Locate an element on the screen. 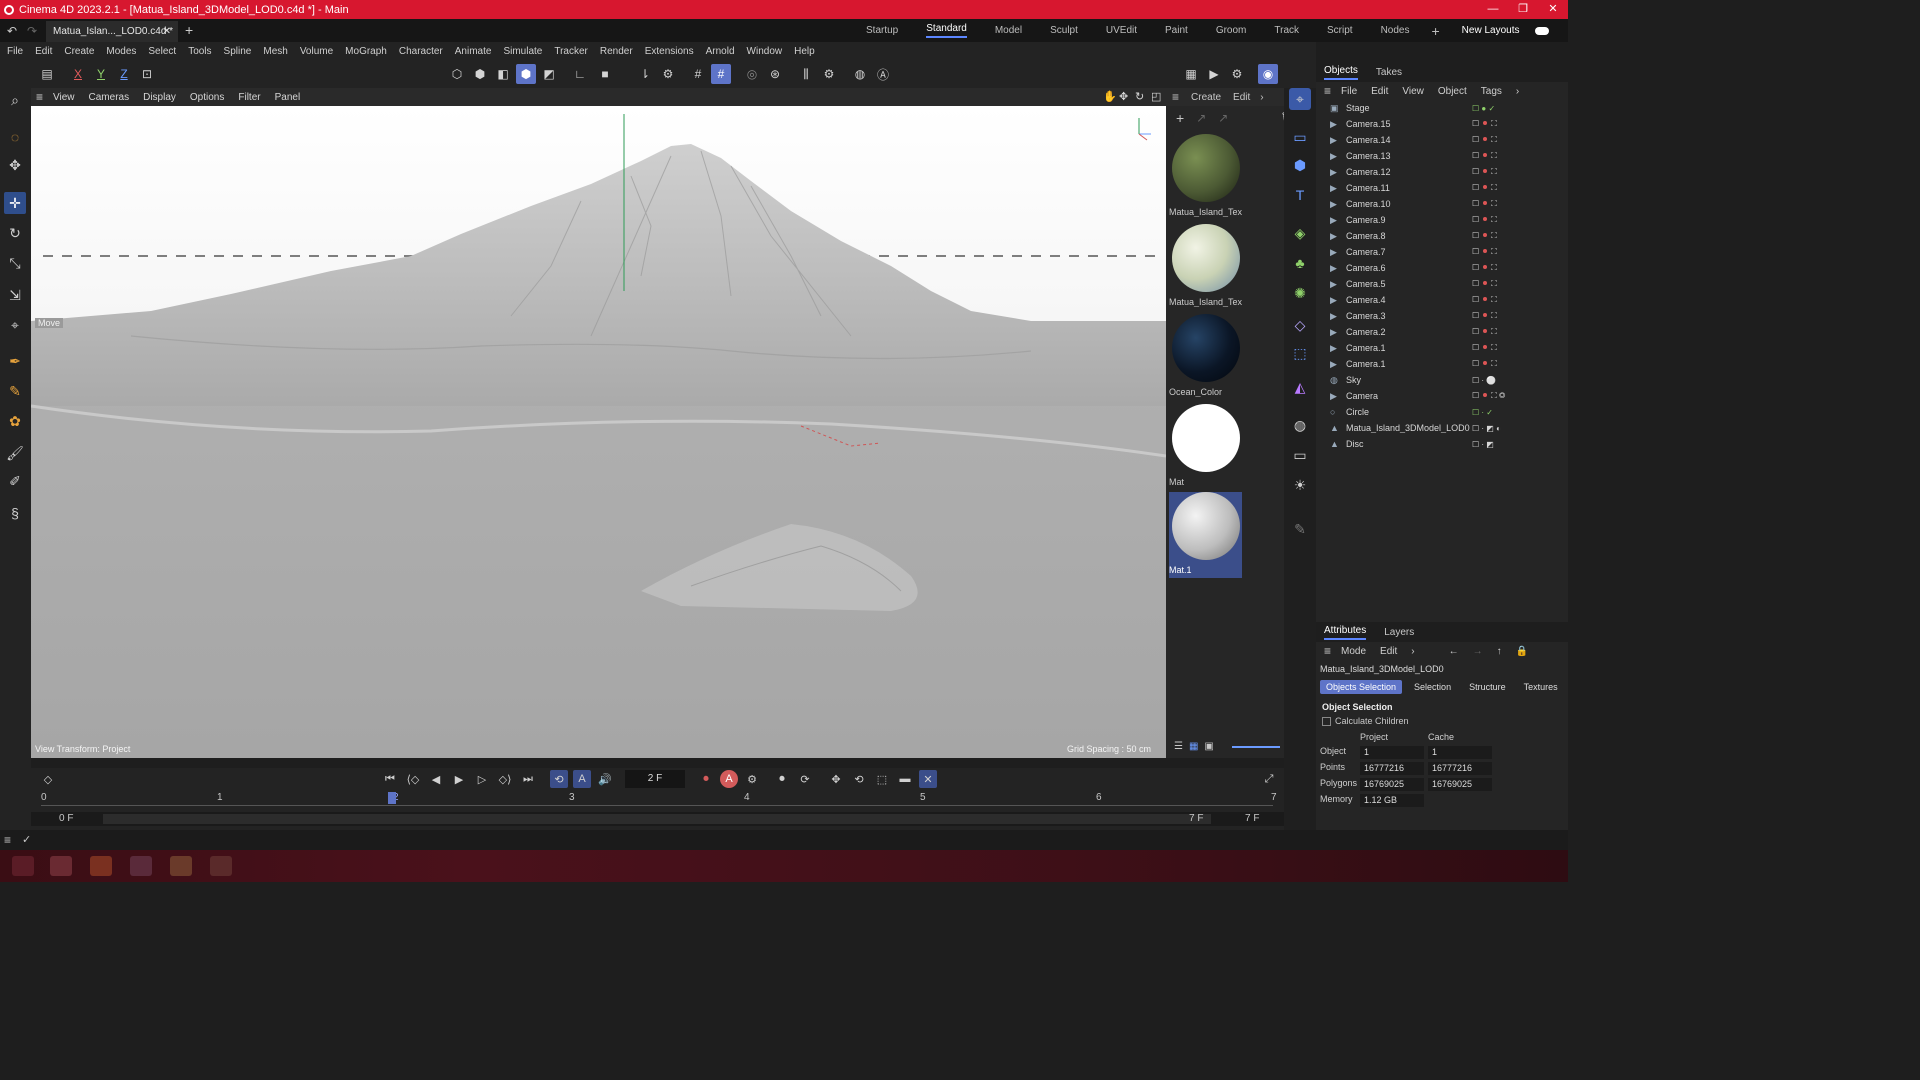 This screenshot has height=1080, width=1920. menu-volume: Volume is located at coordinates (316, 51).